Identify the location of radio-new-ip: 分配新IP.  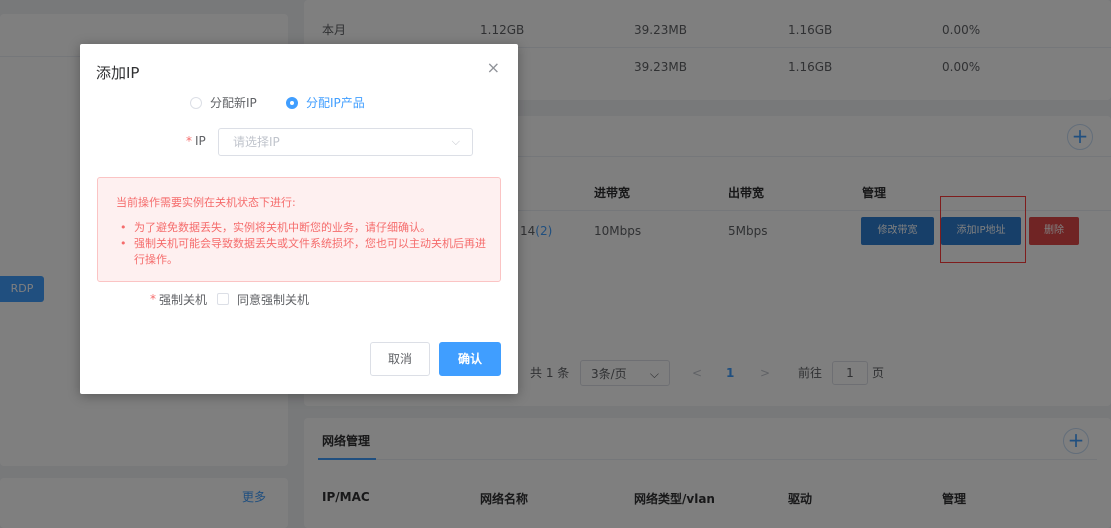
(223, 102).